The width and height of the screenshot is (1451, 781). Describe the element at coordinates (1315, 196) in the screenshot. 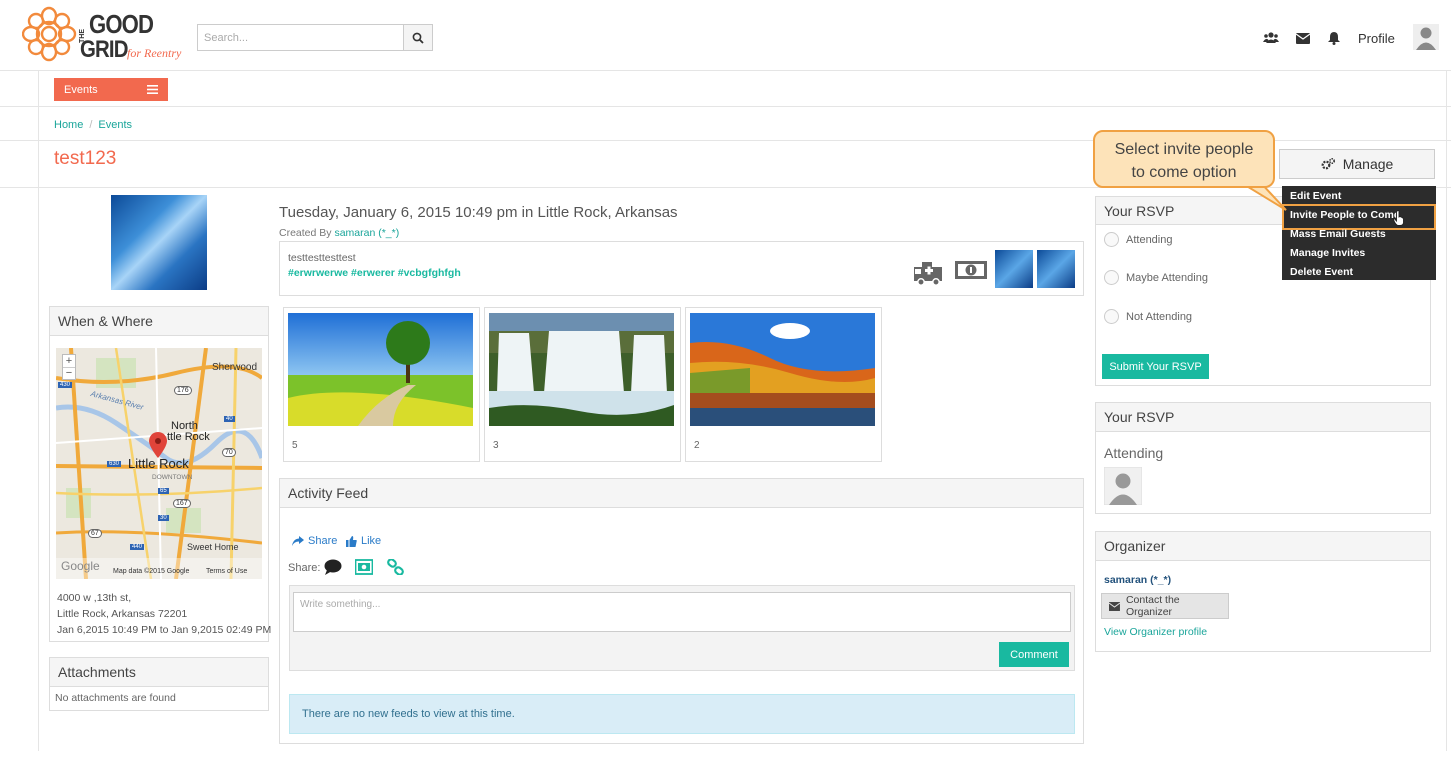

I see `menu-item-edit-event: Edit Event` at that location.